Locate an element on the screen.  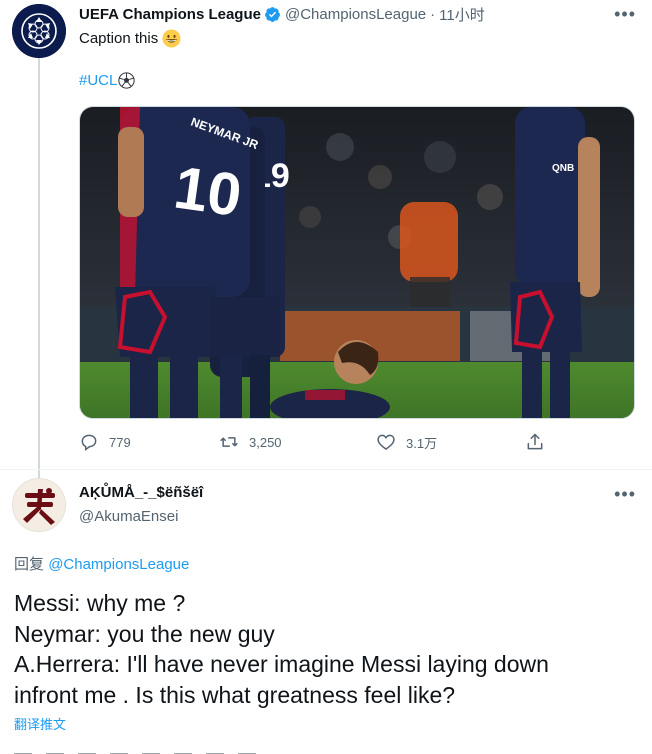
retweet-button: 3,250 is located at coordinates (250, 442).